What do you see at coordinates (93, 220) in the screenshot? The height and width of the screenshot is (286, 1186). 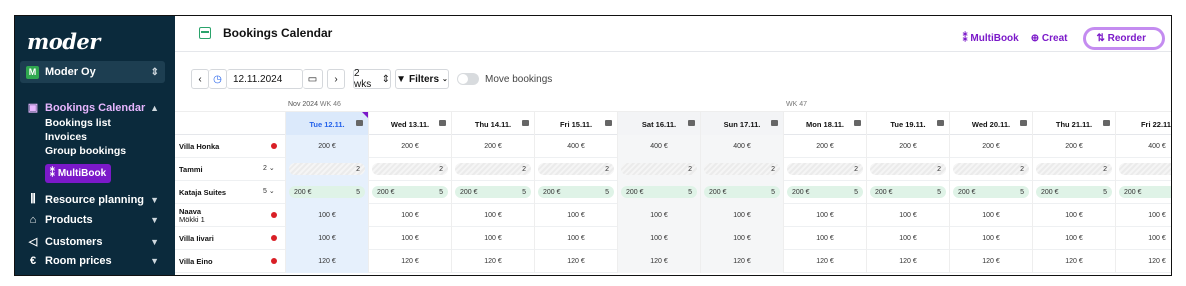 I see `nav-products: ⌂ Products ▼` at bounding box center [93, 220].